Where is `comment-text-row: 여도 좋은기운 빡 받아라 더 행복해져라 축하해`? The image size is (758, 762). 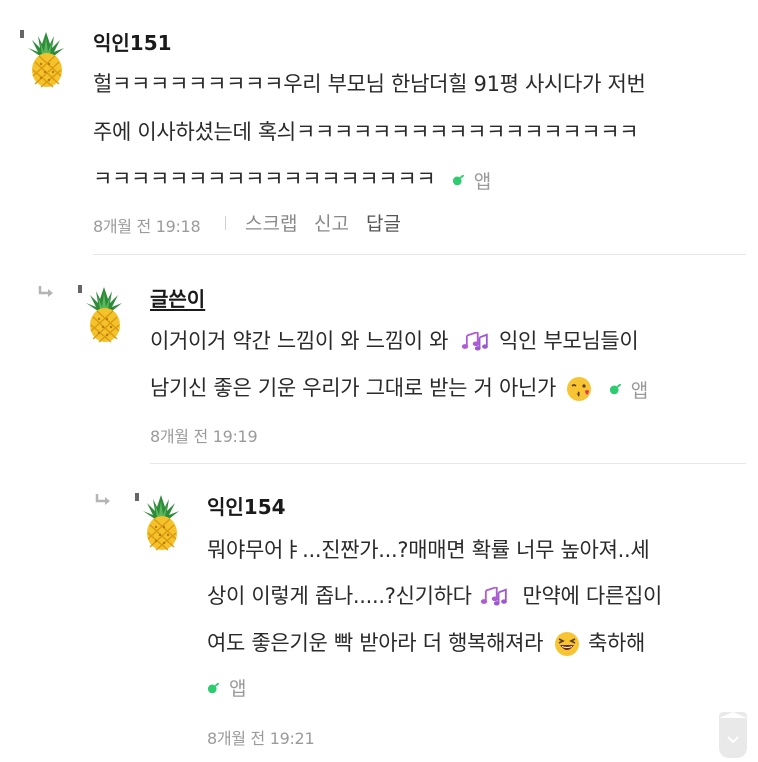
comment-text-row: 여도 좋은기운 빡 받아라 더 행복해져라 축하해 is located at coordinates (426, 642).